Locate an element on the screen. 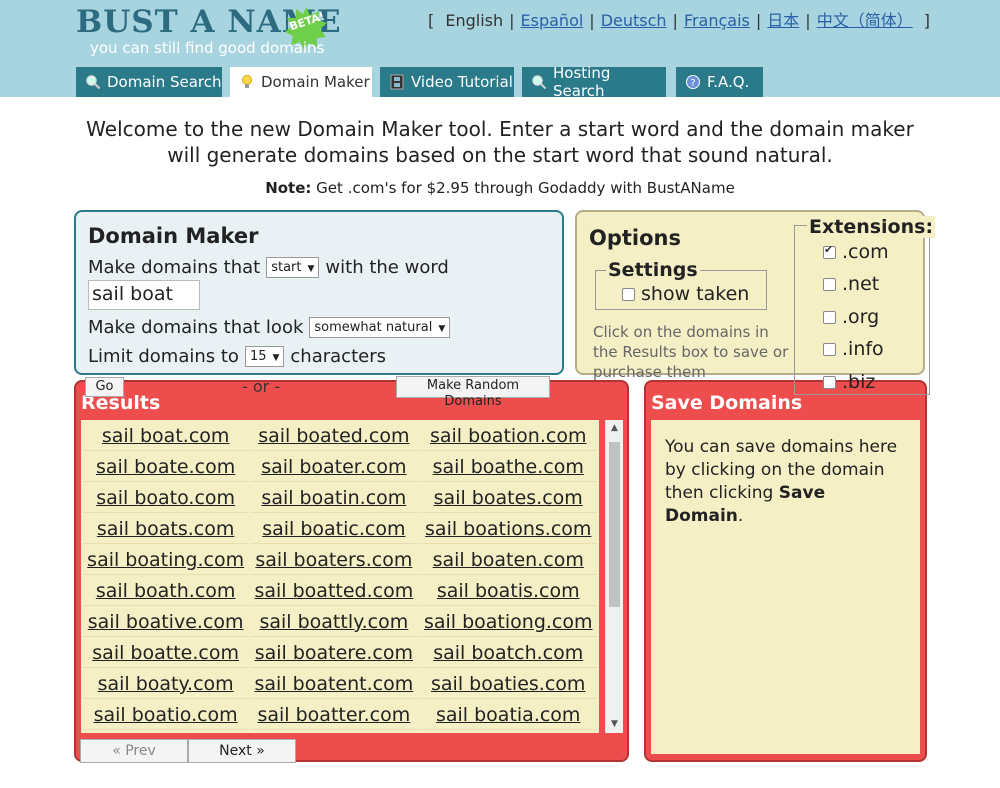  extensions-fieldset: Extensions: .com .net .org .info .biz is located at coordinates (865, 305).